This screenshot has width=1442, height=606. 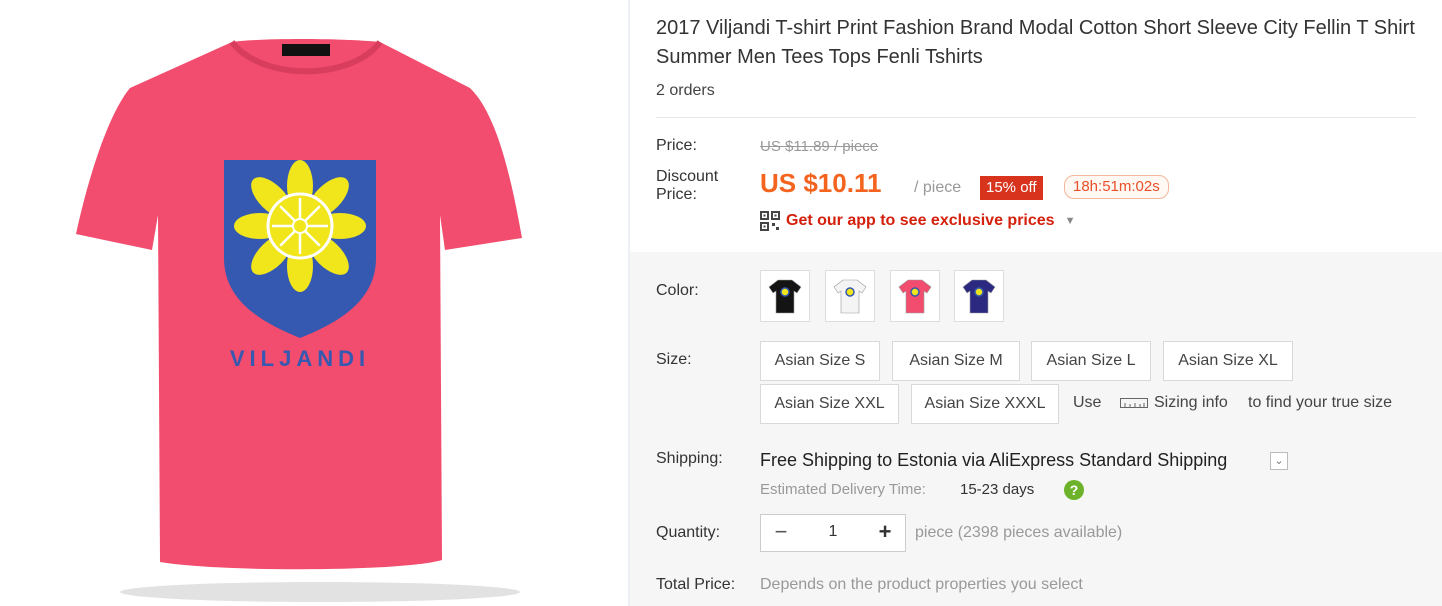 What do you see at coordinates (677, 290) in the screenshot?
I see `color-label: Color:` at bounding box center [677, 290].